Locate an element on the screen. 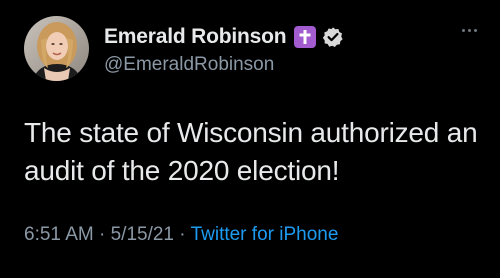  display-name: Emerald Robinson is located at coordinates (195, 37).